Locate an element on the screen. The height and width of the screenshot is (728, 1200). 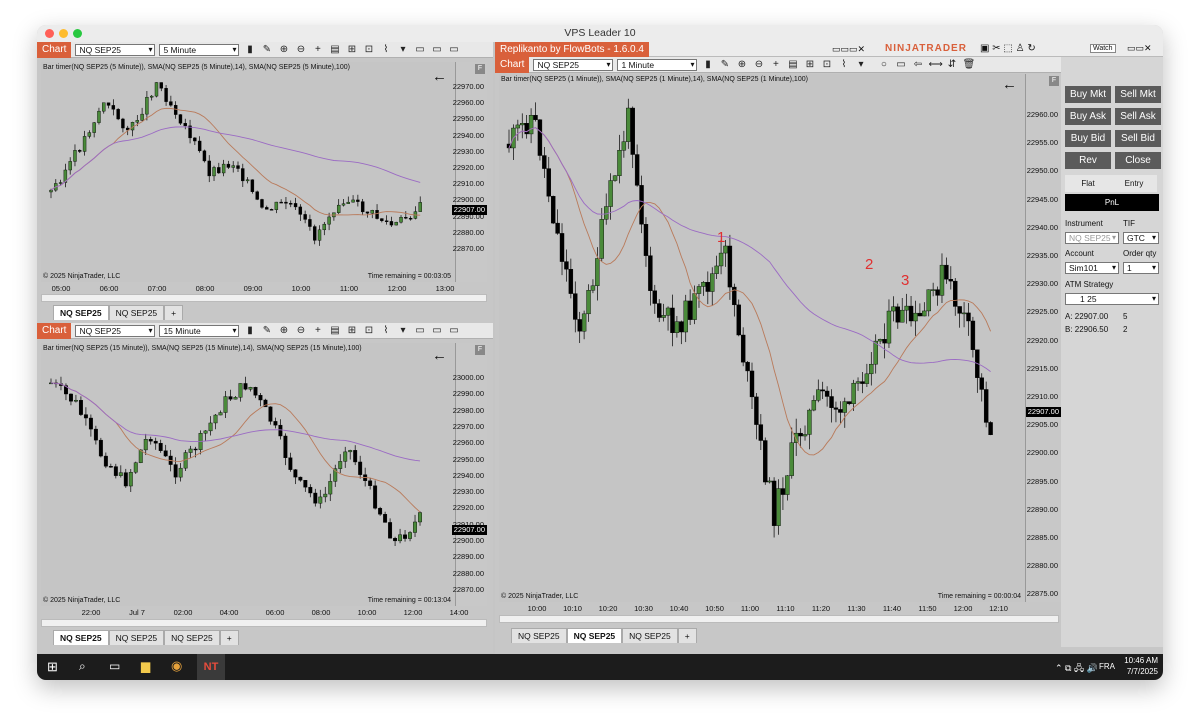
rectangle-tool-icon: ▭ is located at coordinates (900, 64).